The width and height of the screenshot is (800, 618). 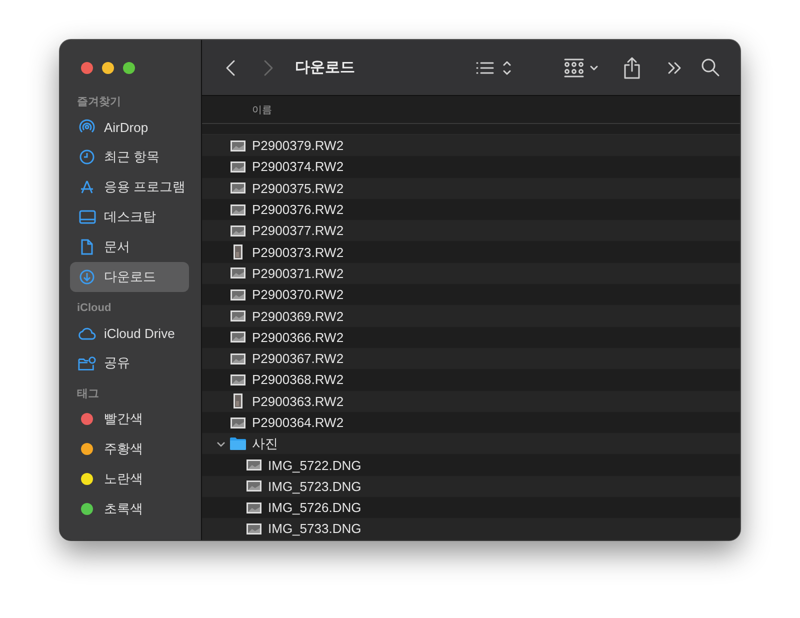 I want to click on share-icon, so click(x=632, y=67).